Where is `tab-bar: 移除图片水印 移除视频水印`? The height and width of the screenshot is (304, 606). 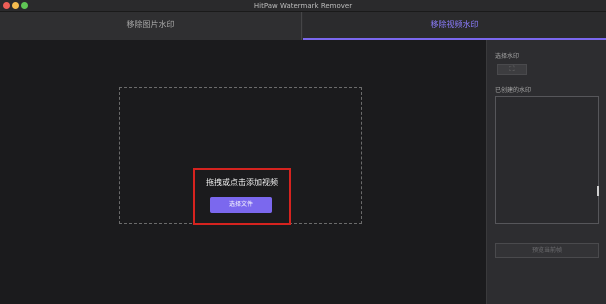
tab-bar: 移除图片水印 移除视频水印 is located at coordinates (303, 26).